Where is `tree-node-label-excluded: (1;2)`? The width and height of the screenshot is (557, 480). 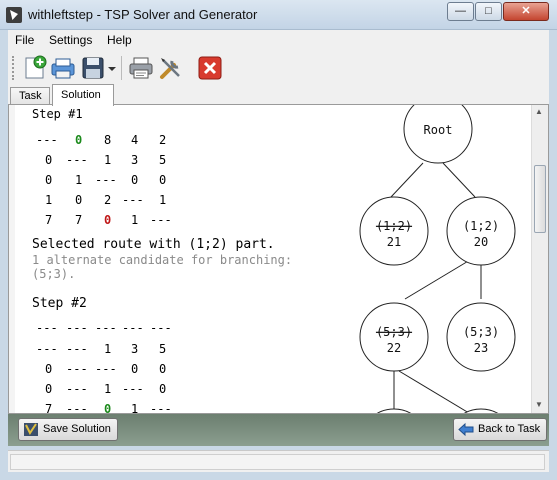
tree-node-label-excluded: (1;2) is located at coordinates (394, 226).